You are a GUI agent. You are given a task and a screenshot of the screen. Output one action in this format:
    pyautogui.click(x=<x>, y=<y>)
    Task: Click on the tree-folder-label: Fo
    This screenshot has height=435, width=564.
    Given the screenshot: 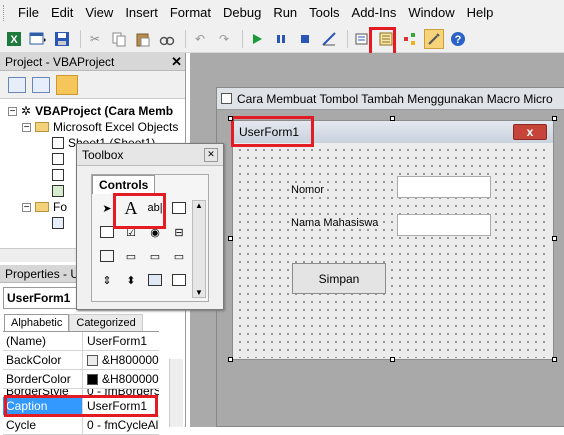 What is the action you would take?
    pyautogui.click(x=60, y=207)
    